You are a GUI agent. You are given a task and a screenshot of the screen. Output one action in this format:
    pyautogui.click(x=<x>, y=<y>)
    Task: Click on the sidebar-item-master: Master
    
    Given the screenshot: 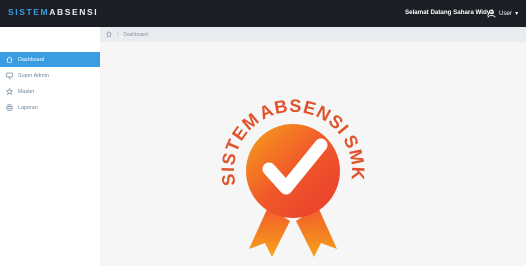 What is the action you would take?
    pyautogui.click(x=50, y=91)
    